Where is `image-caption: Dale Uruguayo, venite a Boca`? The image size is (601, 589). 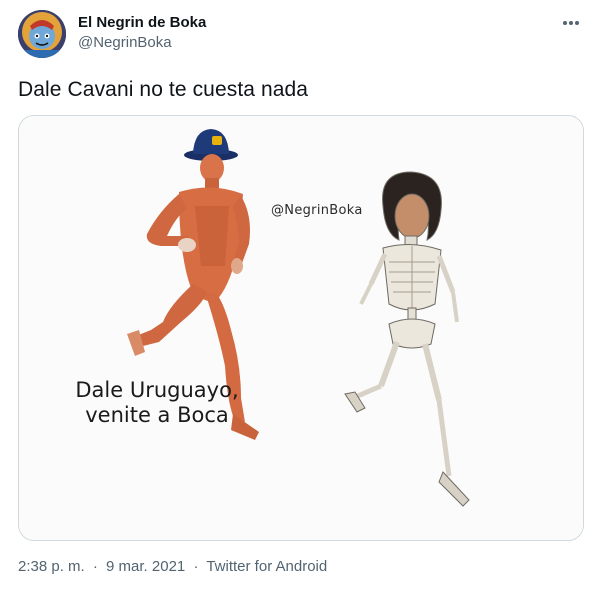
image-caption: Dale Uruguayo, venite a Boca is located at coordinates (157, 403).